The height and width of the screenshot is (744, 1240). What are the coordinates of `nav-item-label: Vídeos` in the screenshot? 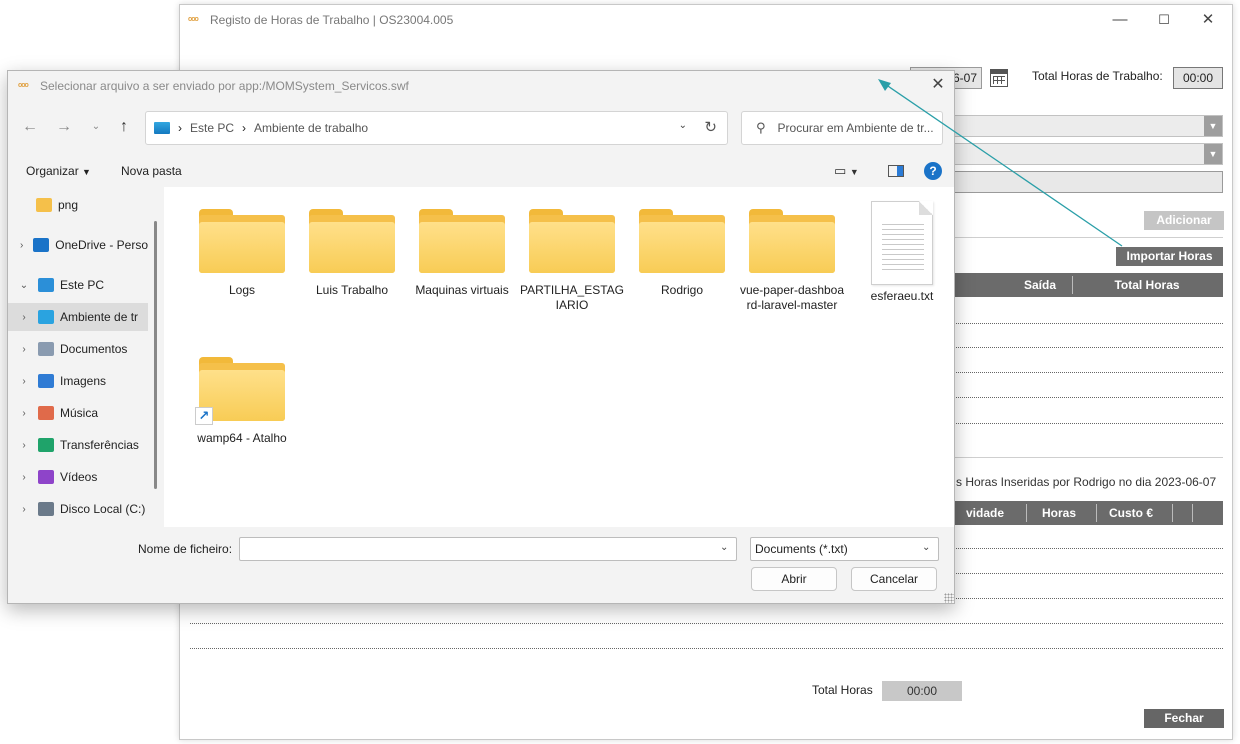 It's located at (79, 477).